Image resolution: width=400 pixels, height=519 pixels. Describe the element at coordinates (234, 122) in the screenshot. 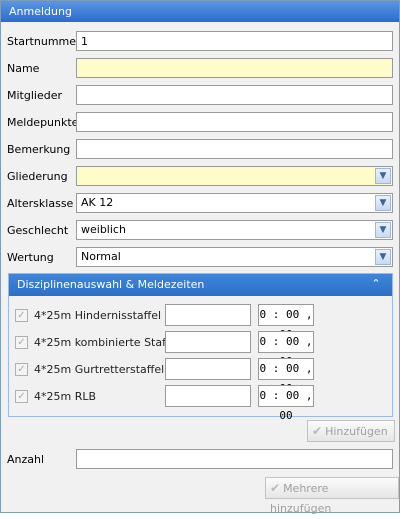

I see `meldepunkte-input` at that location.